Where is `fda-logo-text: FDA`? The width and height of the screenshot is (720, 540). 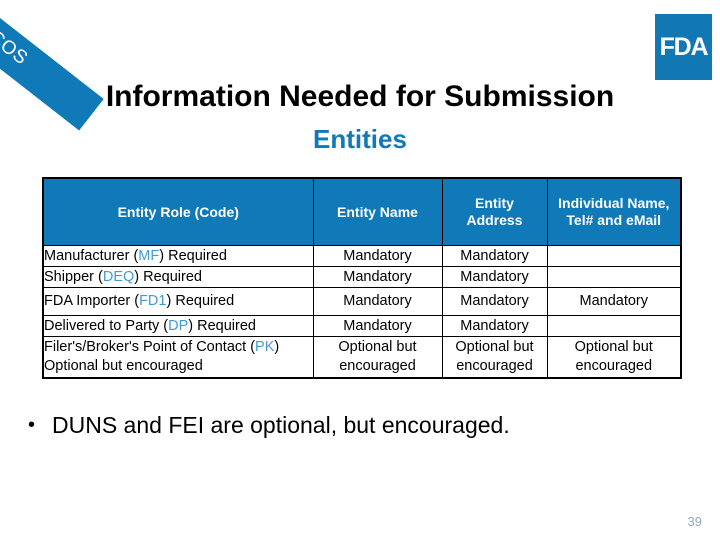 fda-logo-text: FDA is located at coordinates (684, 46).